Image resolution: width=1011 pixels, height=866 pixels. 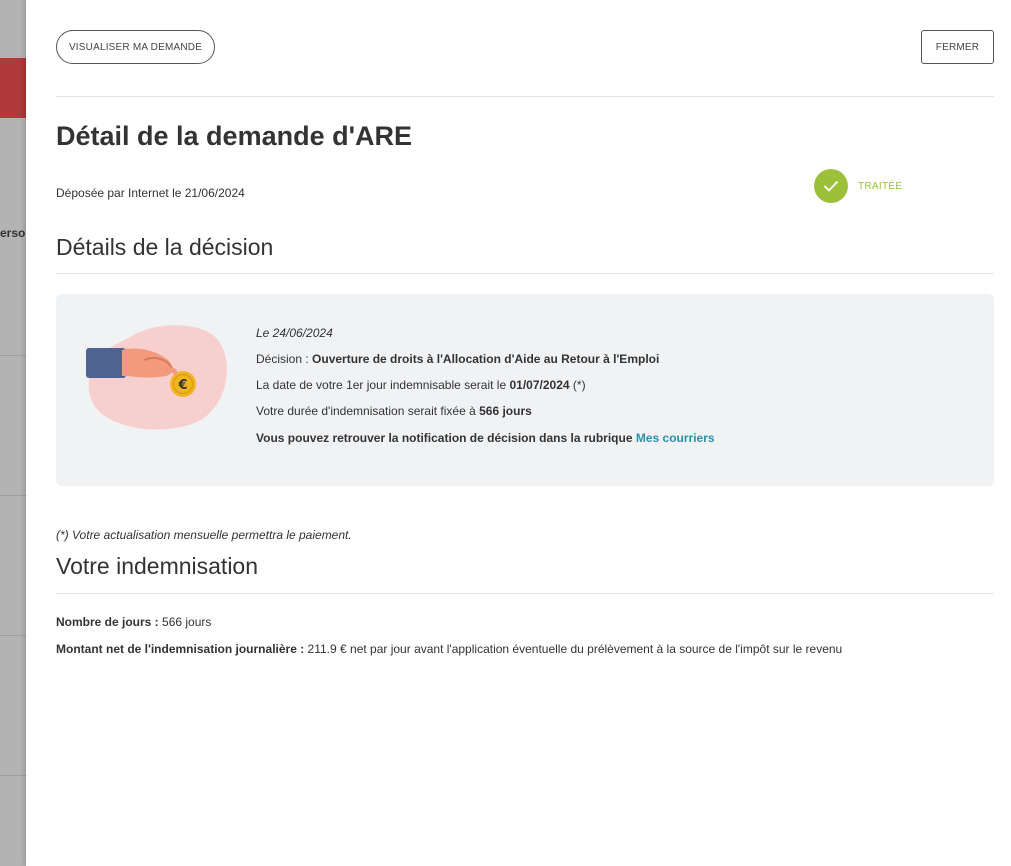 What do you see at coordinates (107, 622) in the screenshot?
I see `days-label: Nombre de jours :` at bounding box center [107, 622].